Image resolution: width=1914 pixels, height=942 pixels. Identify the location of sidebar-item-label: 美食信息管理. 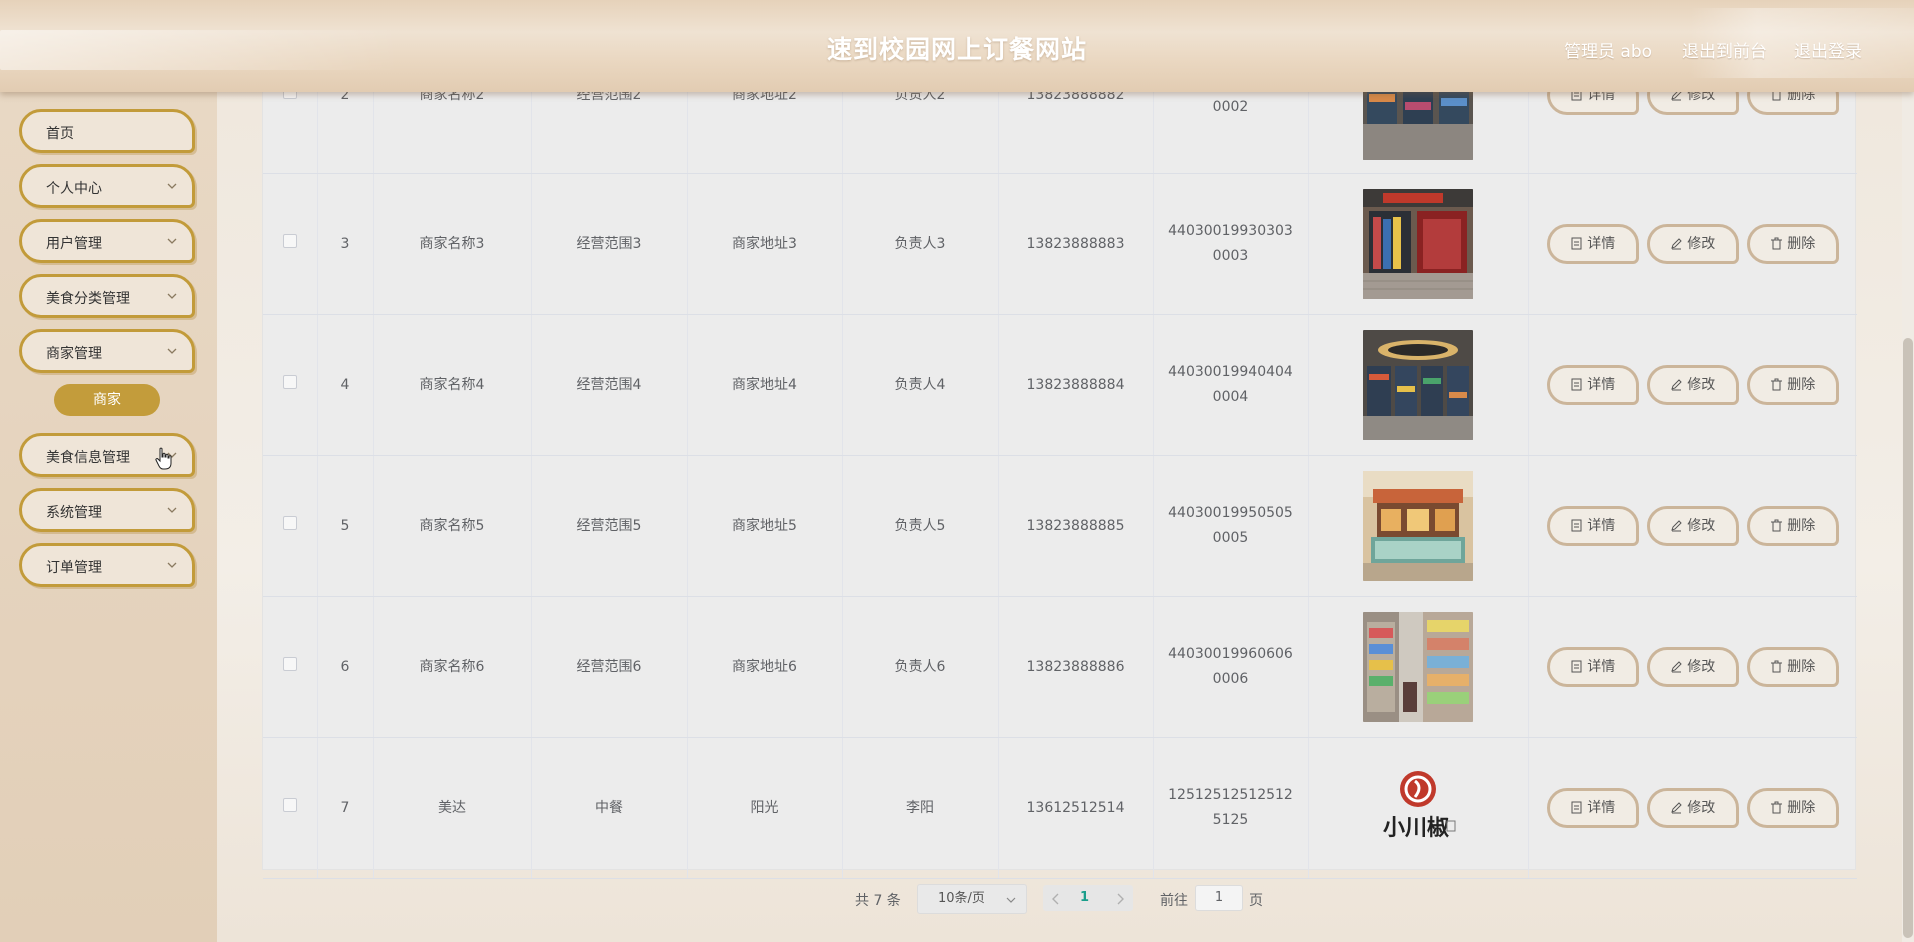
(88, 458).